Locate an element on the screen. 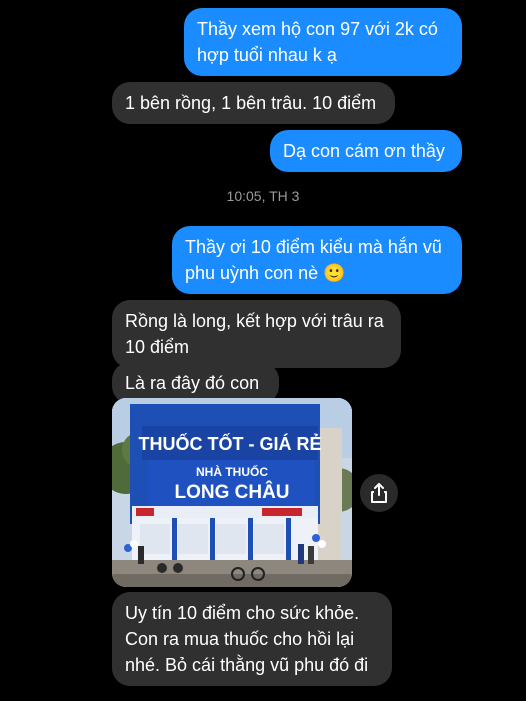 Image resolution: width=526 pixels, height=701 pixels. photo-attachment: THUỐC TỐT - GIÁ RẺ NHÀ THUỐC LONG CHÂU is located at coordinates (232, 492).